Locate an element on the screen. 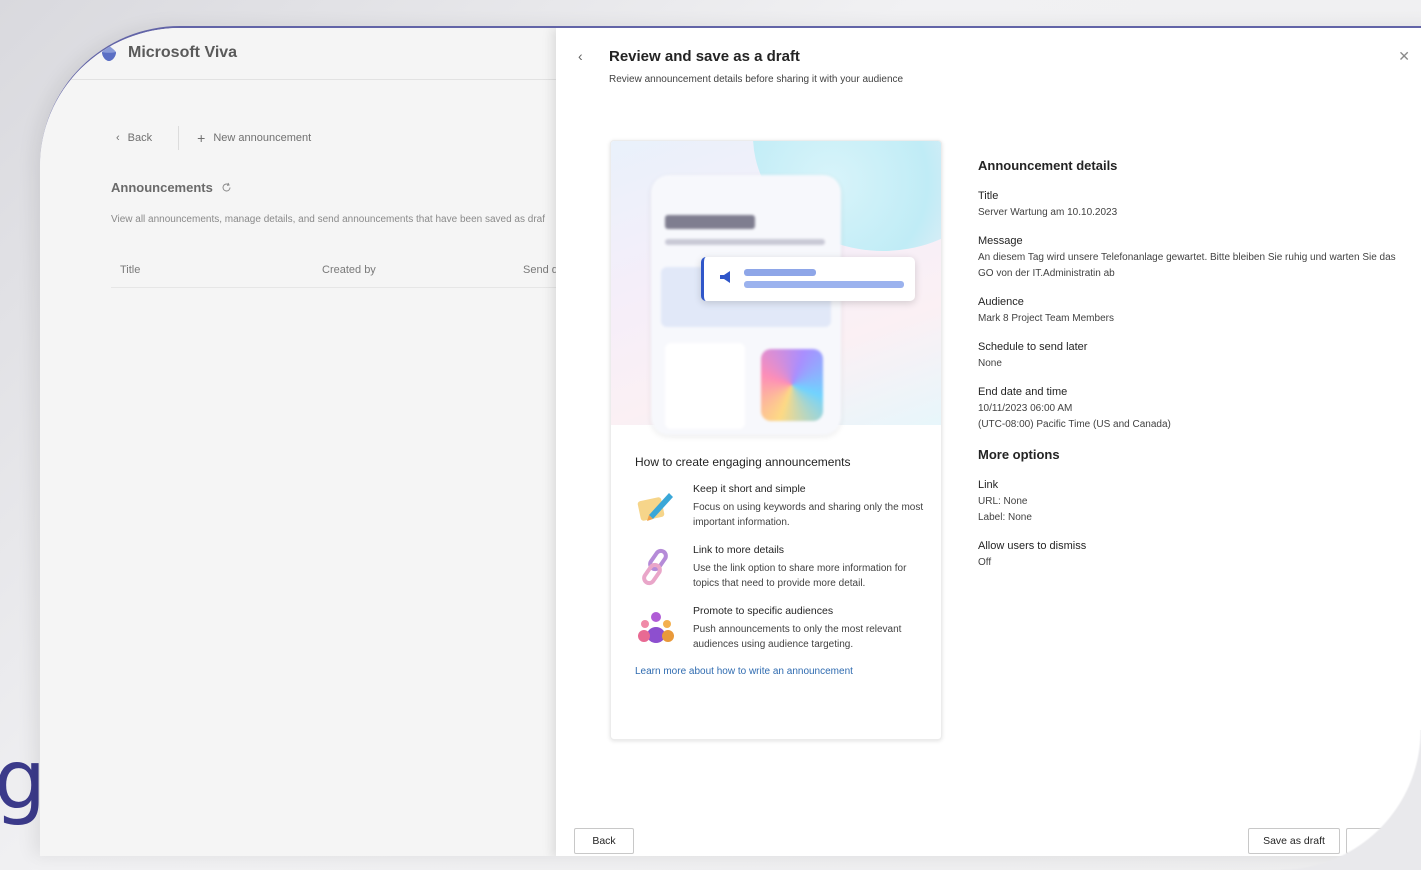 The height and width of the screenshot is (870, 1421). back-link: ‹ Back is located at coordinates (148, 138).